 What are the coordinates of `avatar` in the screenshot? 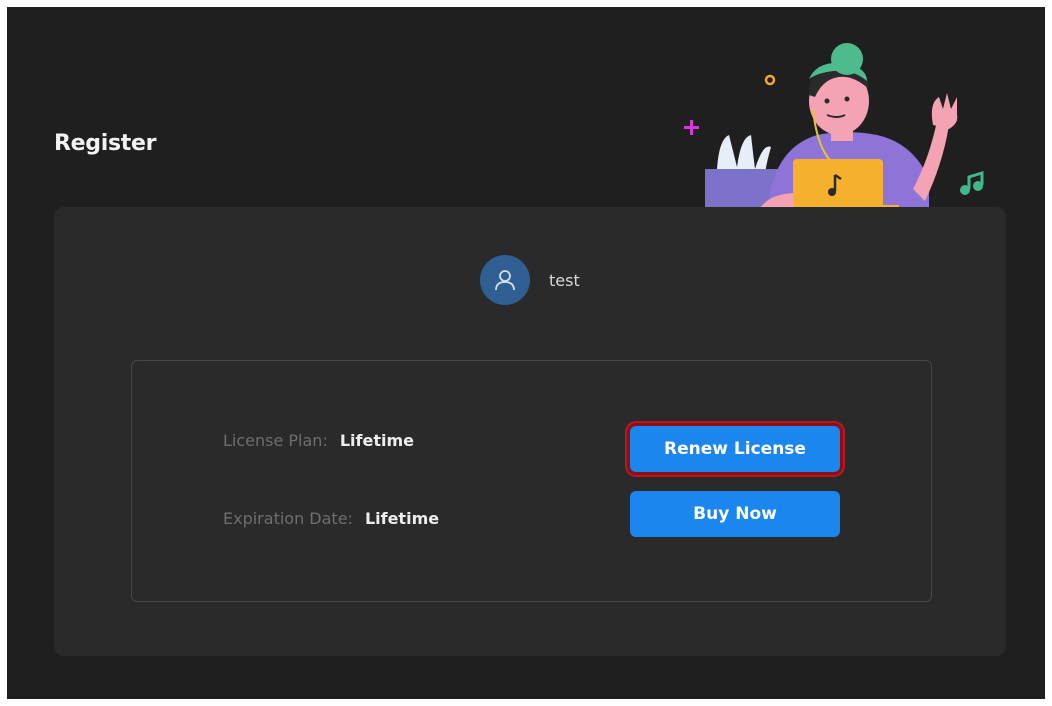 It's located at (505, 280).